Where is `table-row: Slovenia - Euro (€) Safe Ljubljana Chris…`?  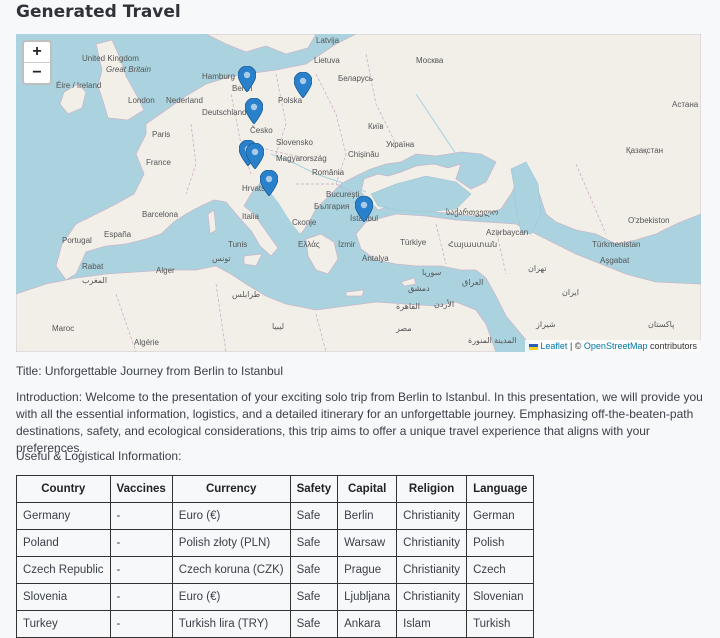
table-row: Slovenia - Euro (€) Safe Ljubljana Chris… is located at coordinates (275, 597).